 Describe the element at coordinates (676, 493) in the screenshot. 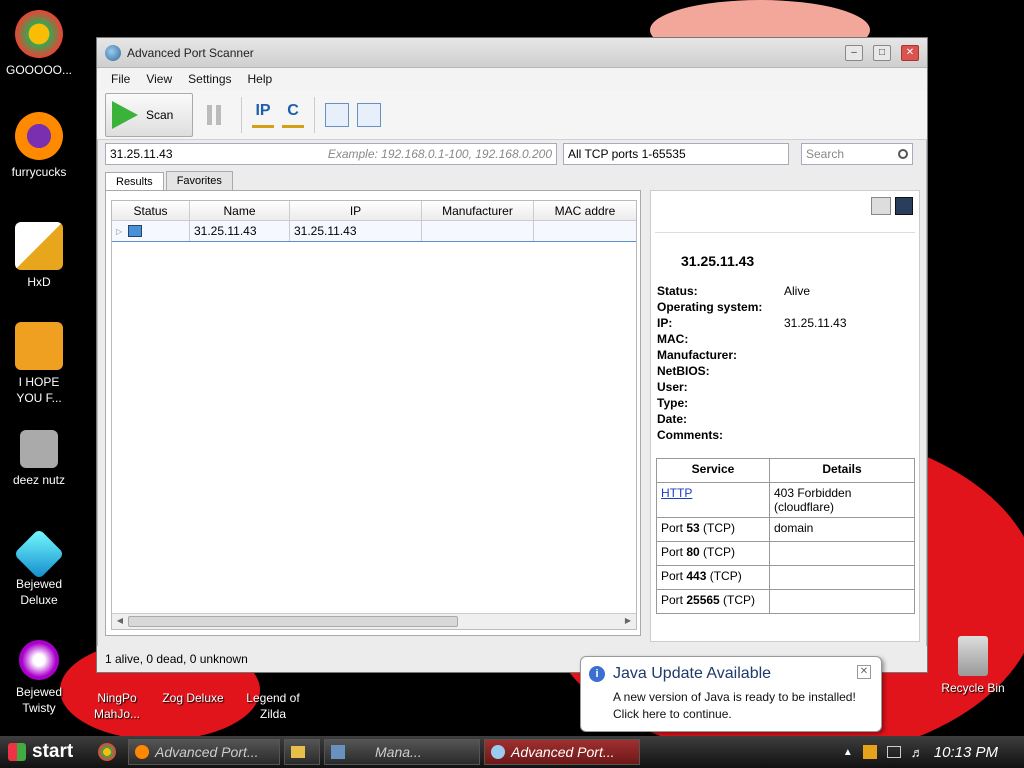

I see `http-link: HTTP` at that location.